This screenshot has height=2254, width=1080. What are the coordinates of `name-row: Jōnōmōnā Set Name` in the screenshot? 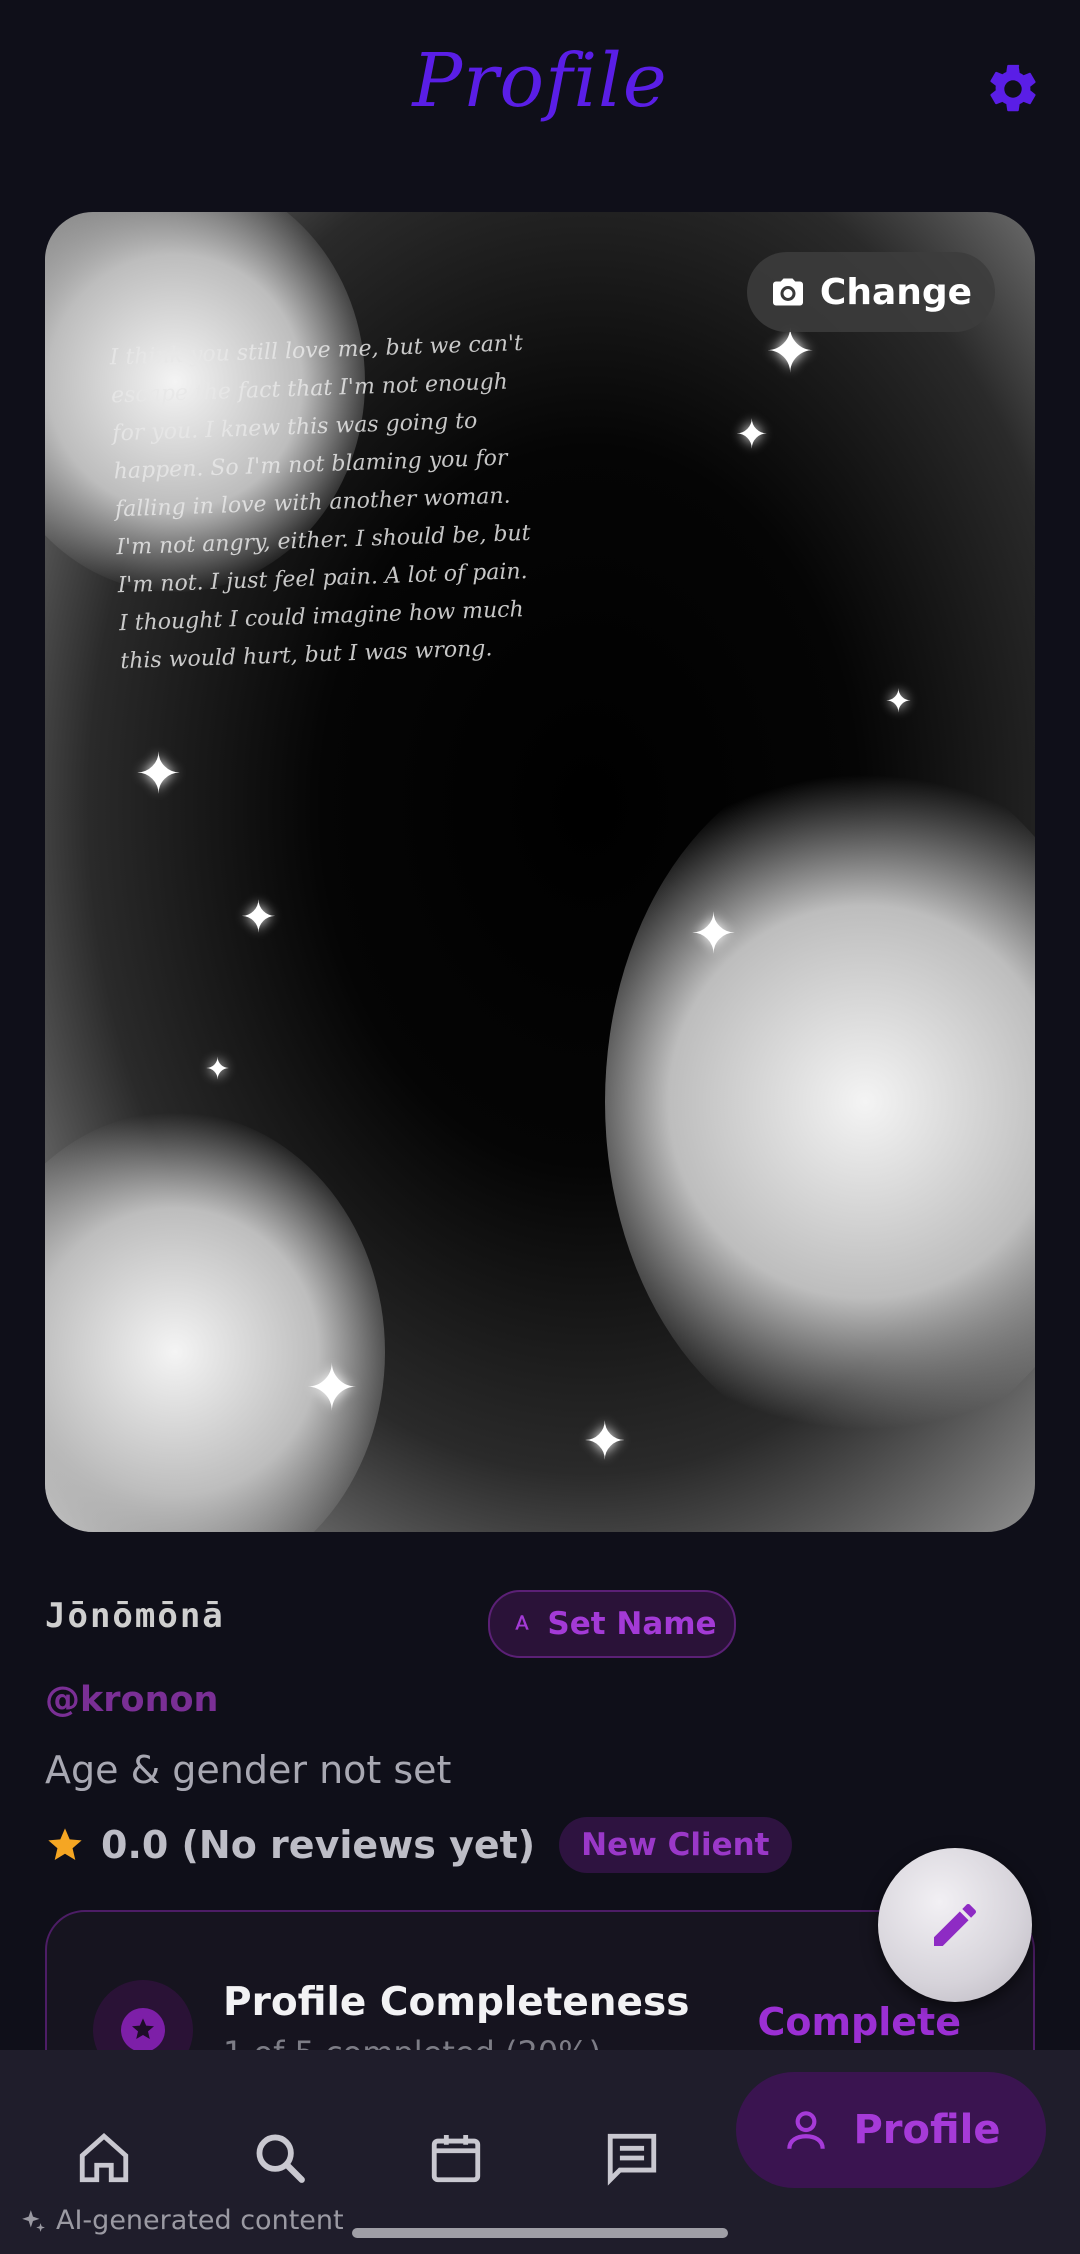 It's located at (540, 1625).